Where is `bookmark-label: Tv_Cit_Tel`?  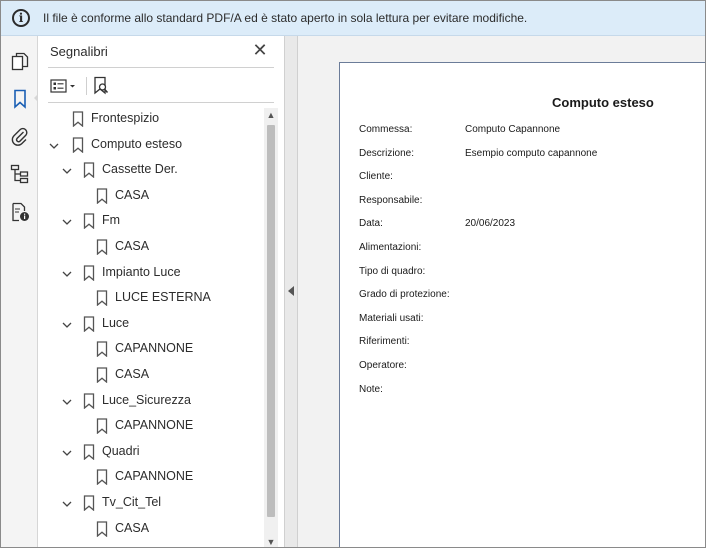 bookmark-label: Tv_Cit_Tel is located at coordinates (132, 502).